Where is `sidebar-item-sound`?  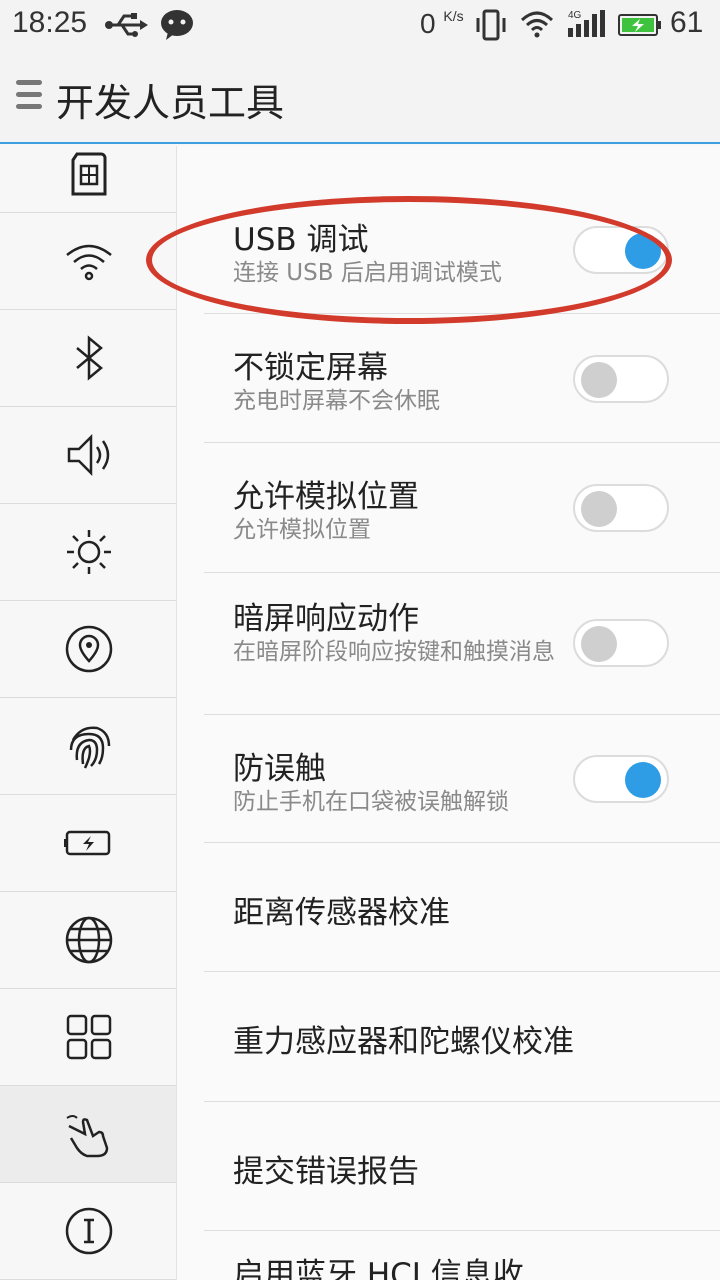
sidebar-item-sound is located at coordinates (88, 455).